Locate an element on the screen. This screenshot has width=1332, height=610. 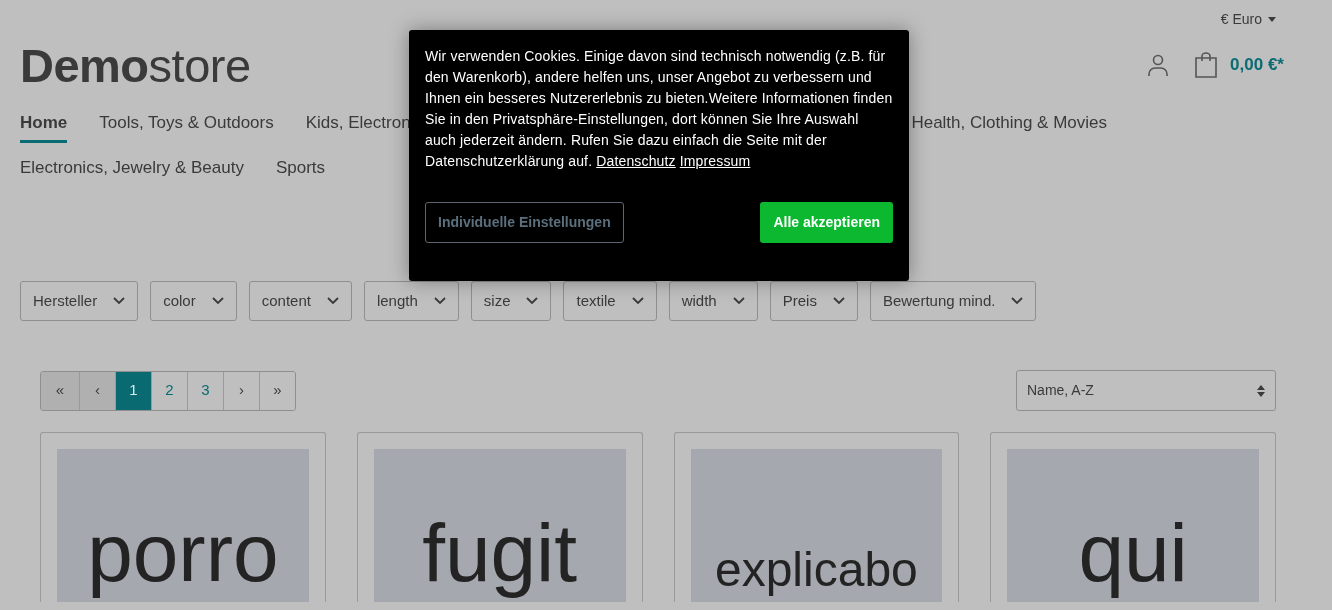
nav-link: Tools, Toys & Outdoors is located at coordinates (186, 126).